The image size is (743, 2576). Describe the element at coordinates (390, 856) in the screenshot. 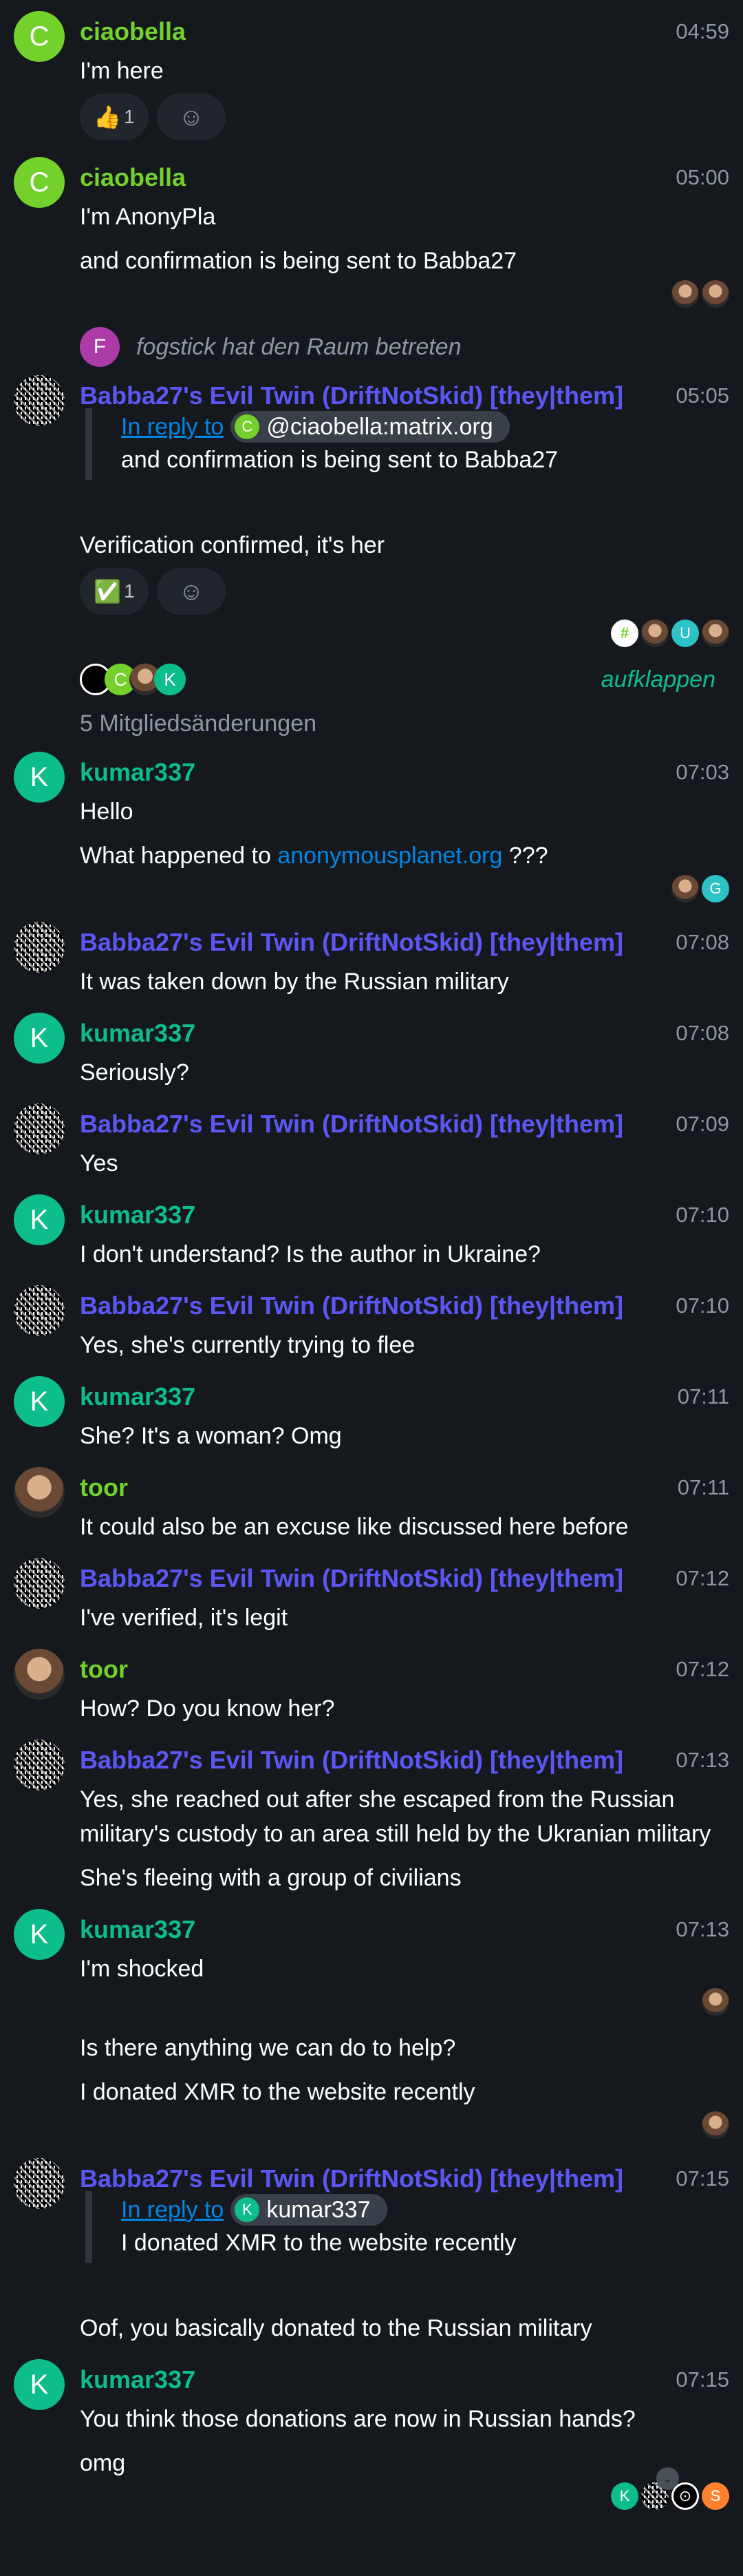

I see `url-link: anonymousplanet.org` at that location.